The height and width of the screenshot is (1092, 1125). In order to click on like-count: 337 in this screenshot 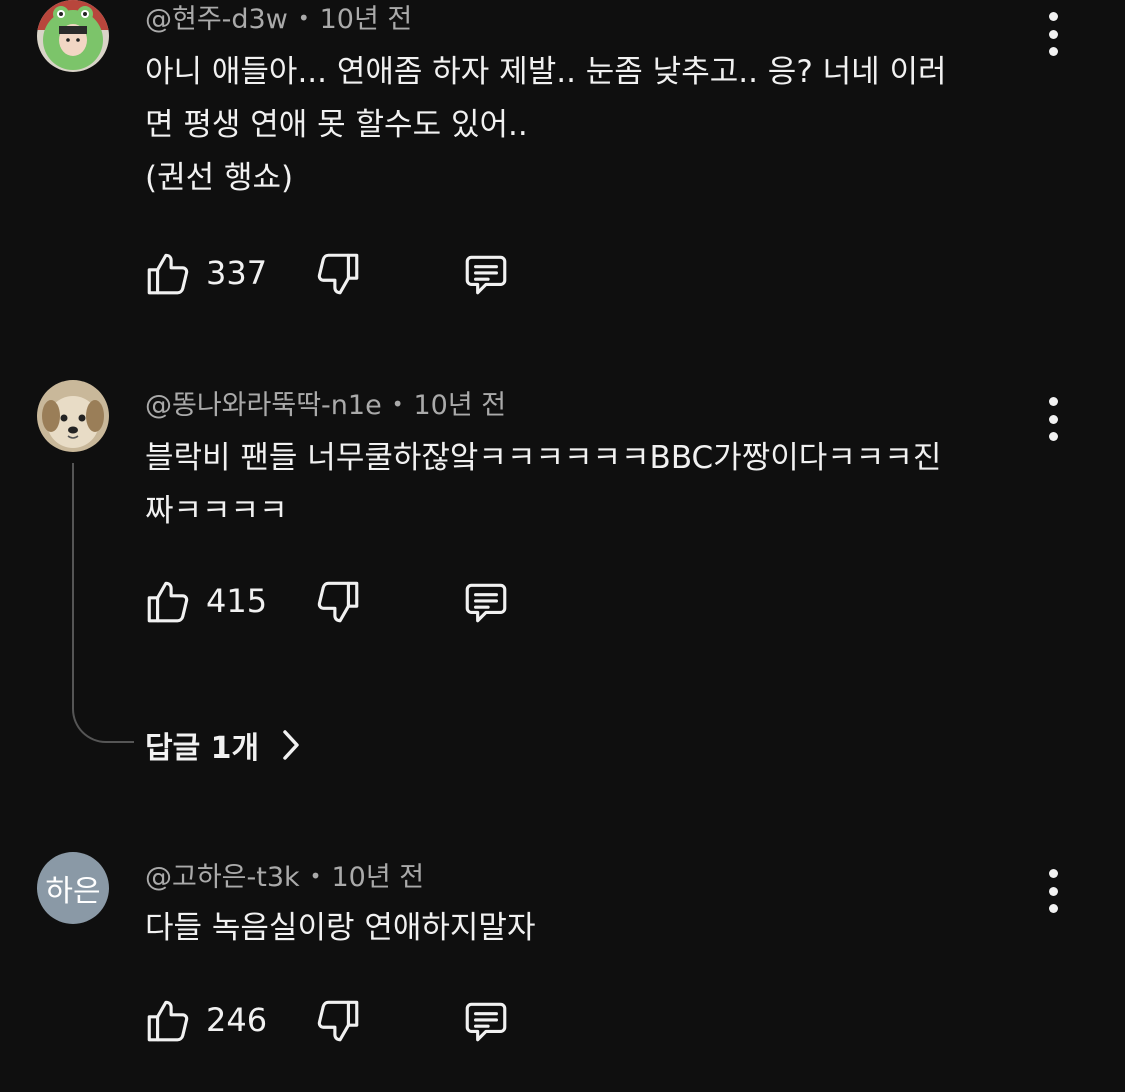, I will do `click(237, 273)`.